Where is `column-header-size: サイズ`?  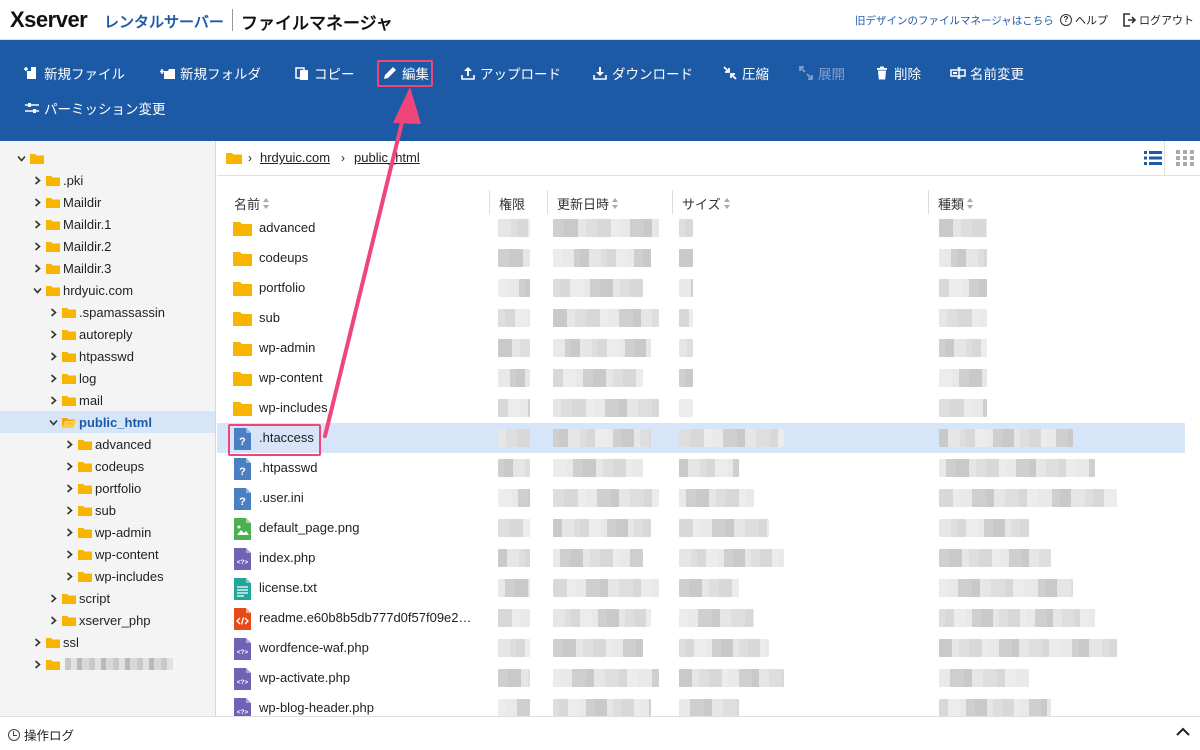 column-header-size: サイズ is located at coordinates (706, 203).